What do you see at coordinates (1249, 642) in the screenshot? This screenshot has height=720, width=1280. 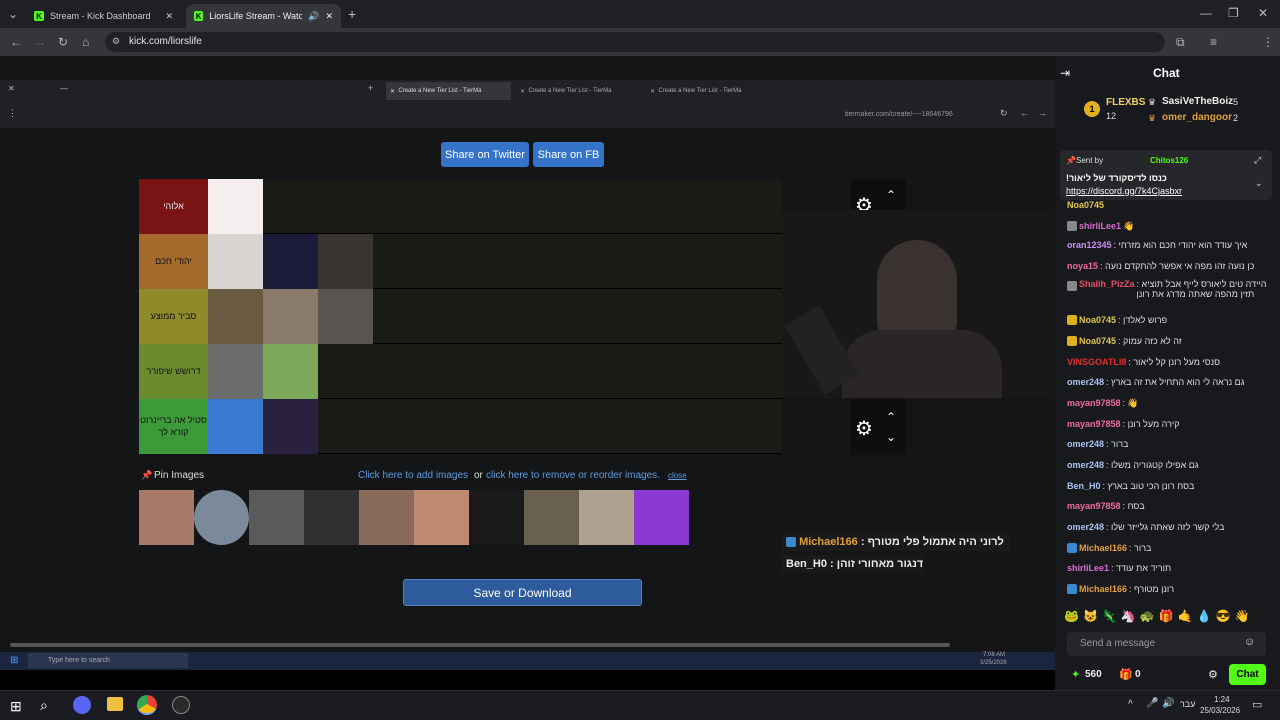 I see `emoji-picker-icon: ☺` at bounding box center [1249, 642].